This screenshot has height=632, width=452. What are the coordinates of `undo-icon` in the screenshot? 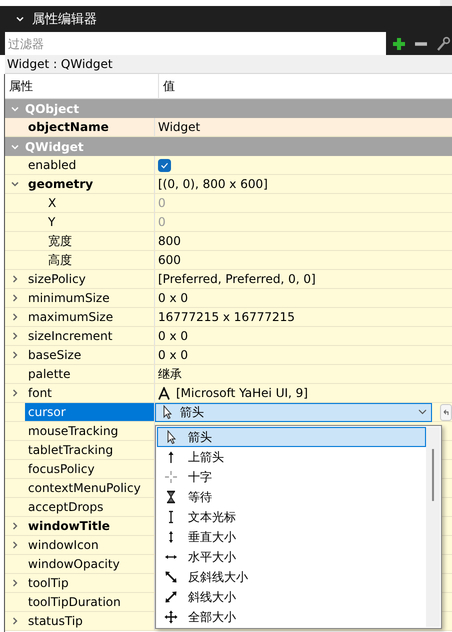 It's located at (446, 412).